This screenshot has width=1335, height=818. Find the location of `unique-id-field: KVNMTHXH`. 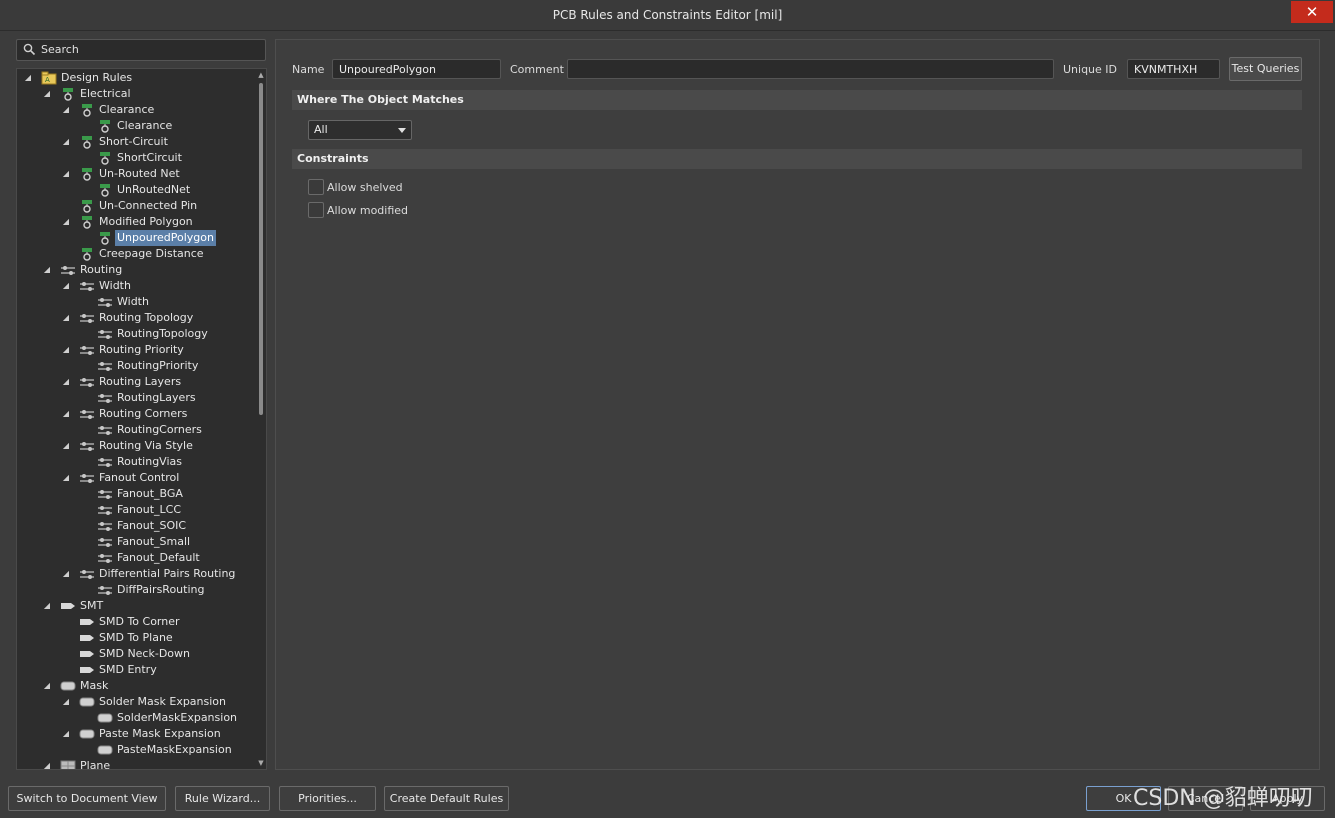

unique-id-field: KVNMTHXH is located at coordinates (1173, 69).